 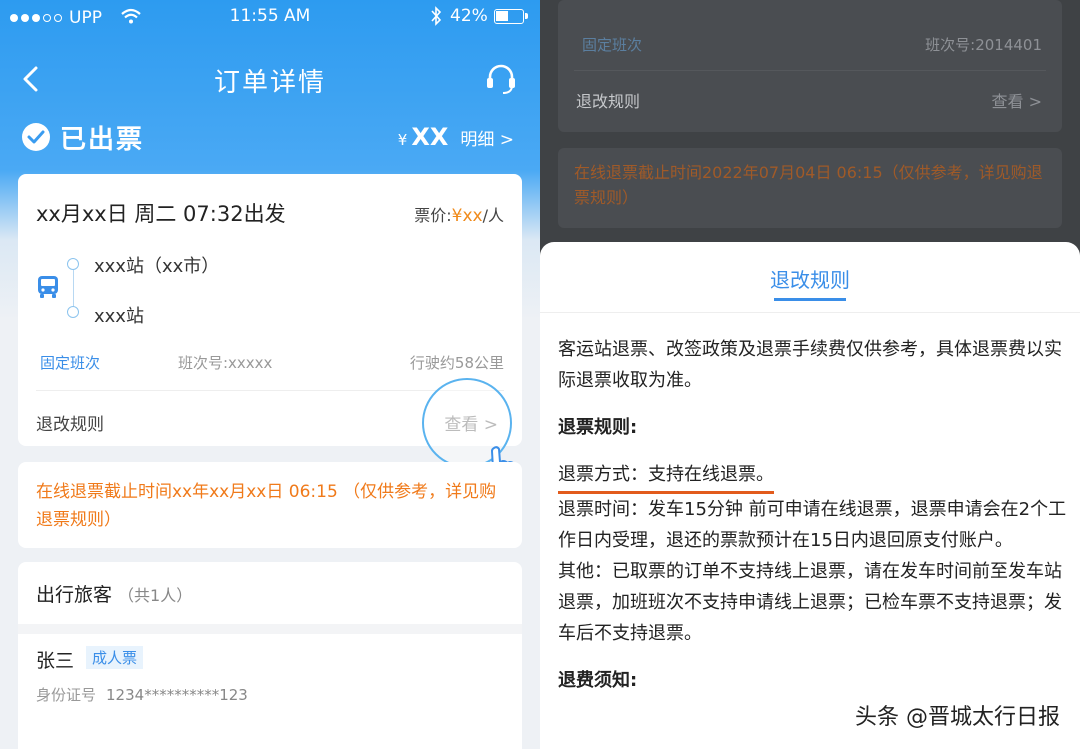 What do you see at coordinates (48, 287) in the screenshot?
I see `bus-icon` at bounding box center [48, 287].